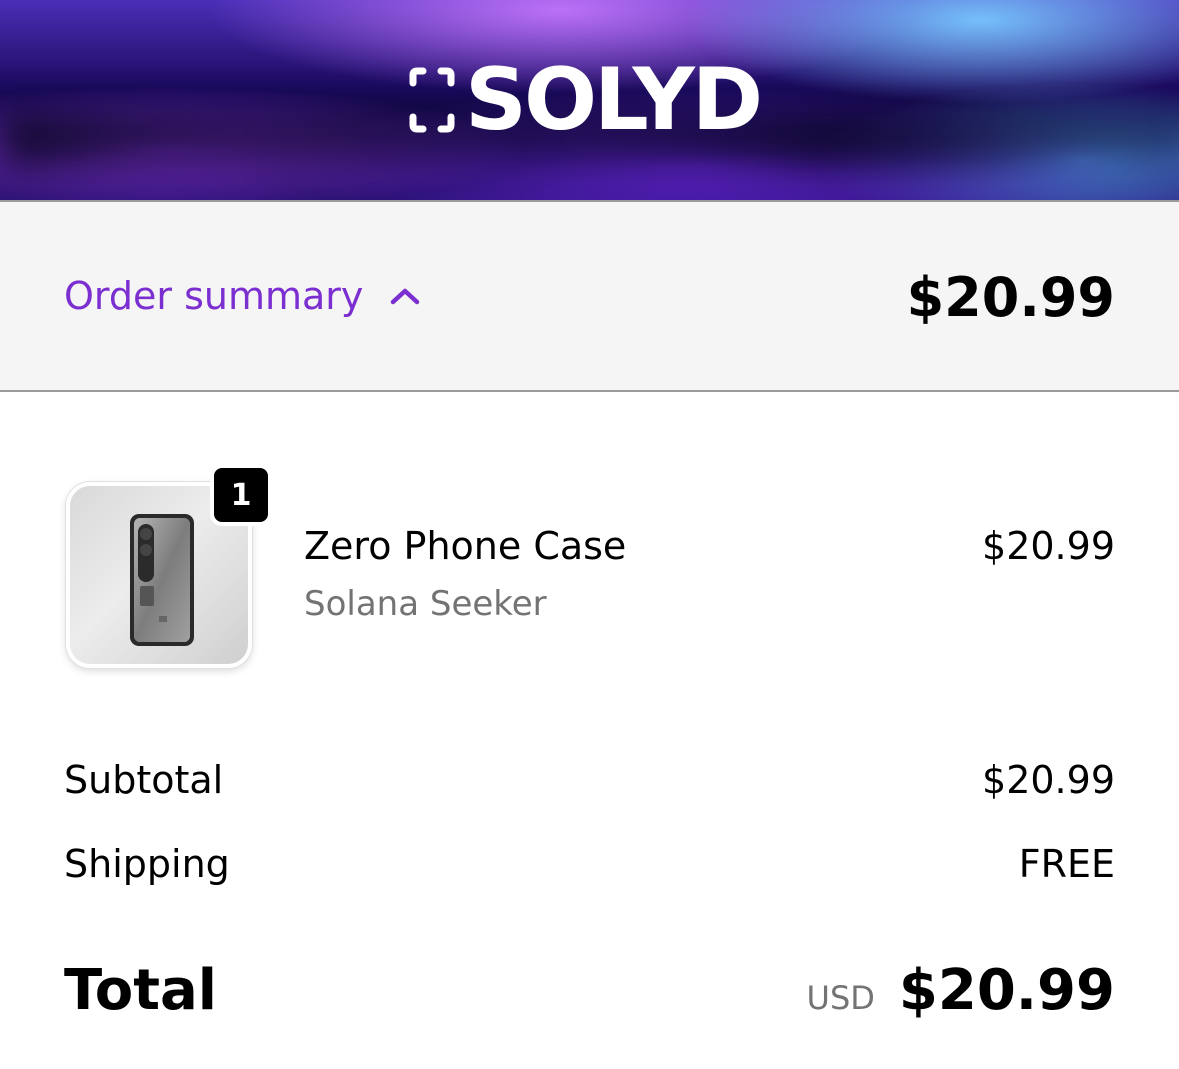  I want to click on shipping-value: FREE, so click(1066, 864).